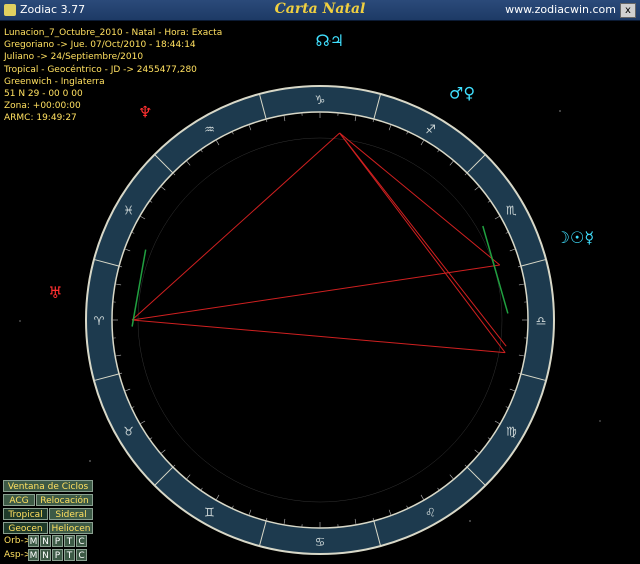  What do you see at coordinates (25, 514) in the screenshot?
I see `tropical-button: Tropical` at bounding box center [25, 514].